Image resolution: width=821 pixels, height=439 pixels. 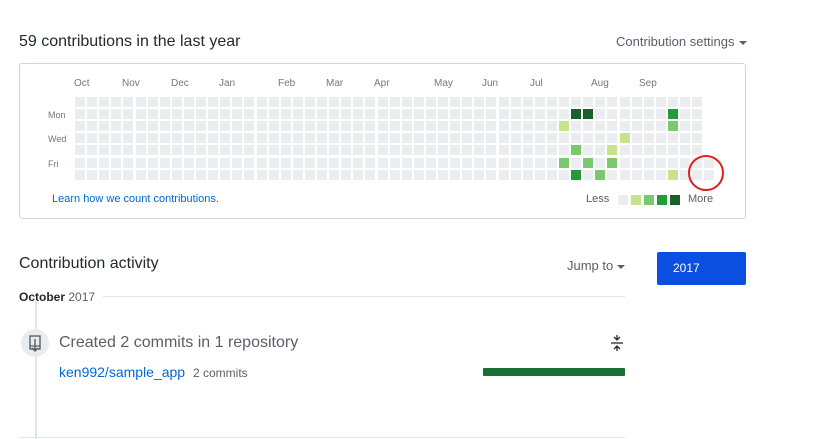 I want to click on contribution-settings-dropdown: Contribution settings, so click(x=681, y=41).